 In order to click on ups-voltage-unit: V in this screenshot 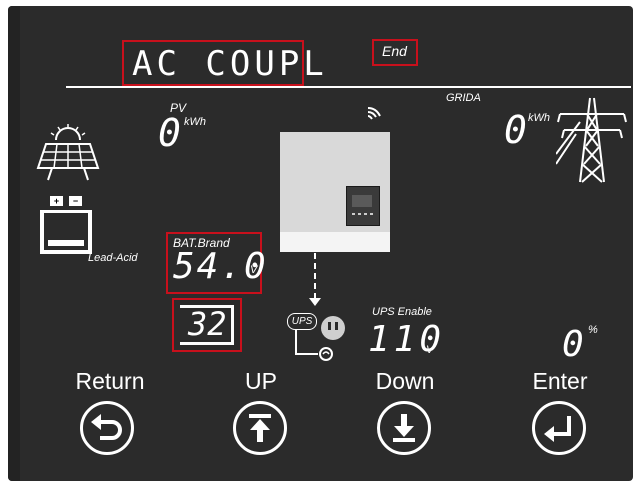, I will do `click(430, 350)`.